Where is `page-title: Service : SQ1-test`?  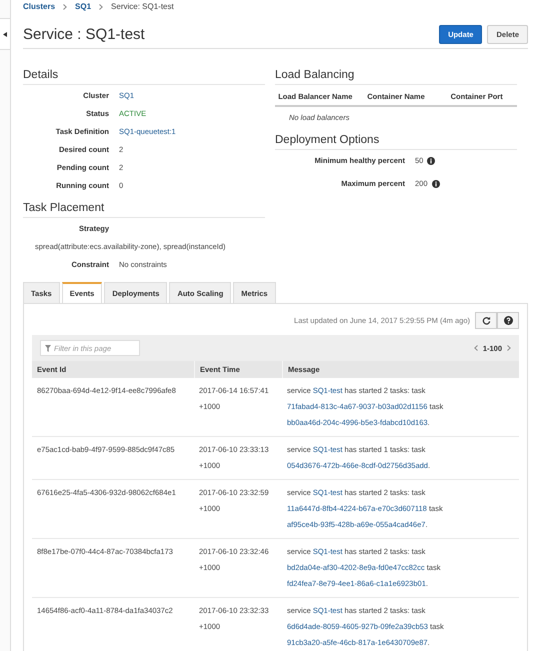 page-title: Service : SQ1-test is located at coordinates (84, 34).